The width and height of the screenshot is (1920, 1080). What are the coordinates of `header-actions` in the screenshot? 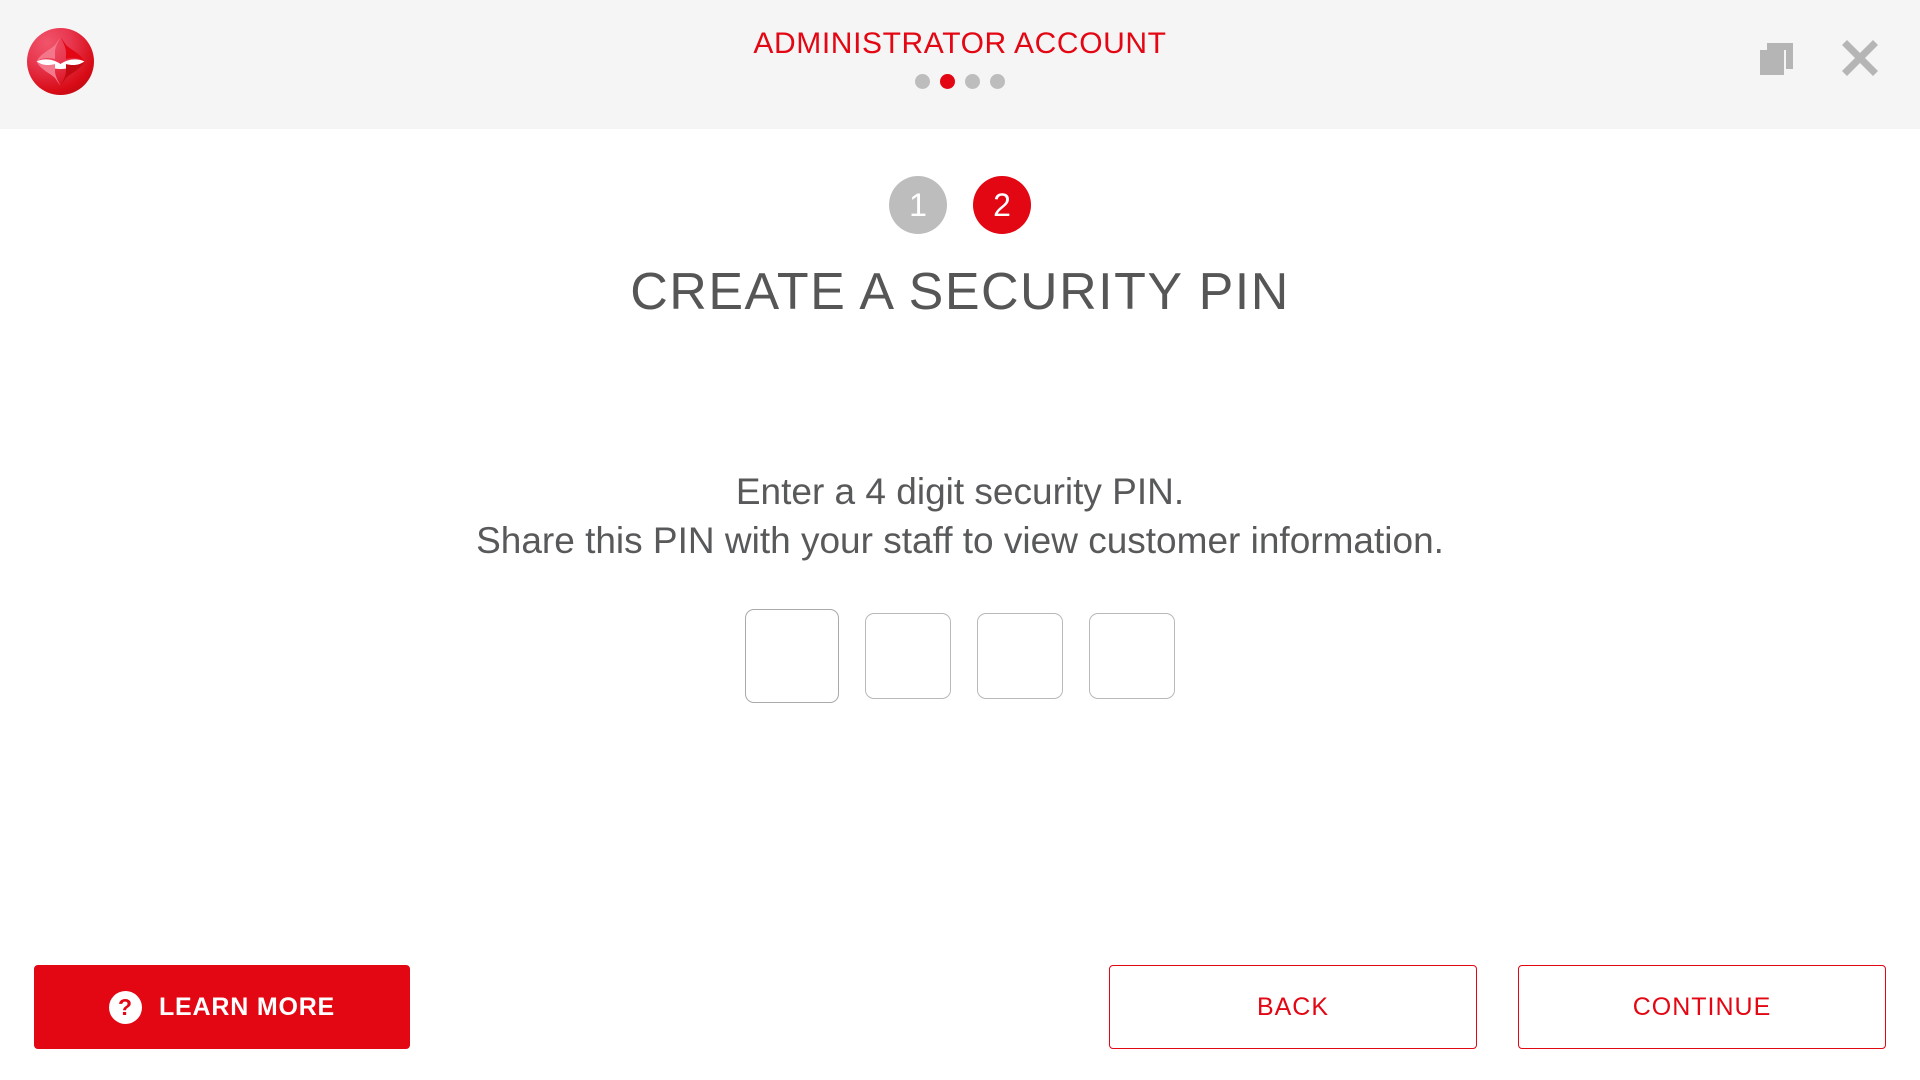 It's located at (1819, 58).